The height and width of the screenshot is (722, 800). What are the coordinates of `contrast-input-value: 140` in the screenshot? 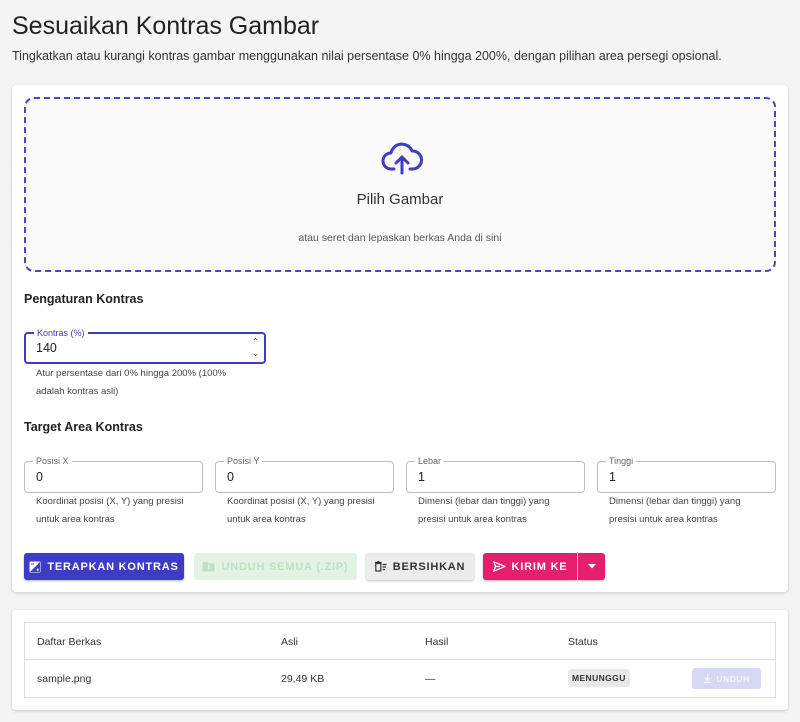 It's located at (46, 348).